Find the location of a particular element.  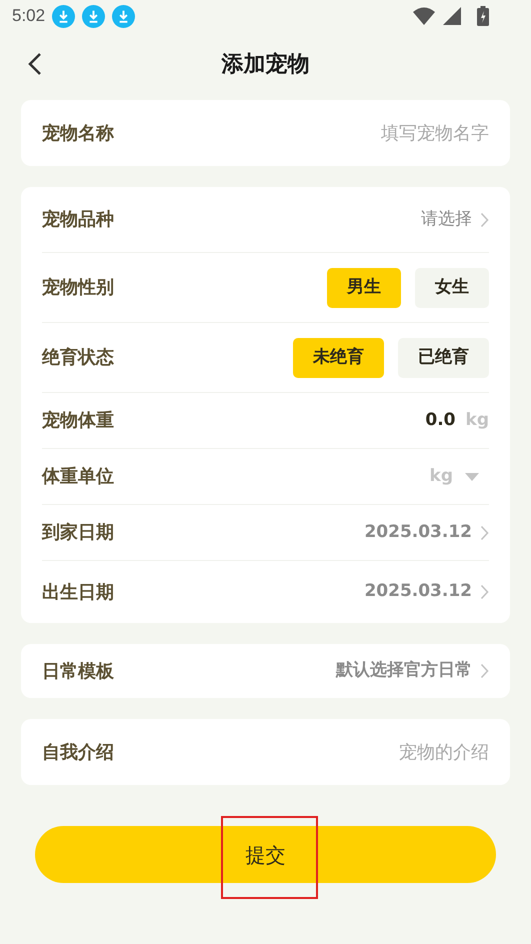

option-button: 女生 is located at coordinates (452, 288).